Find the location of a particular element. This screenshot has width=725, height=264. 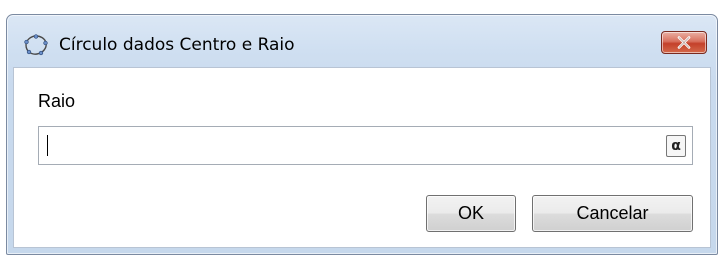

circle-tool-icon is located at coordinates (36, 45).